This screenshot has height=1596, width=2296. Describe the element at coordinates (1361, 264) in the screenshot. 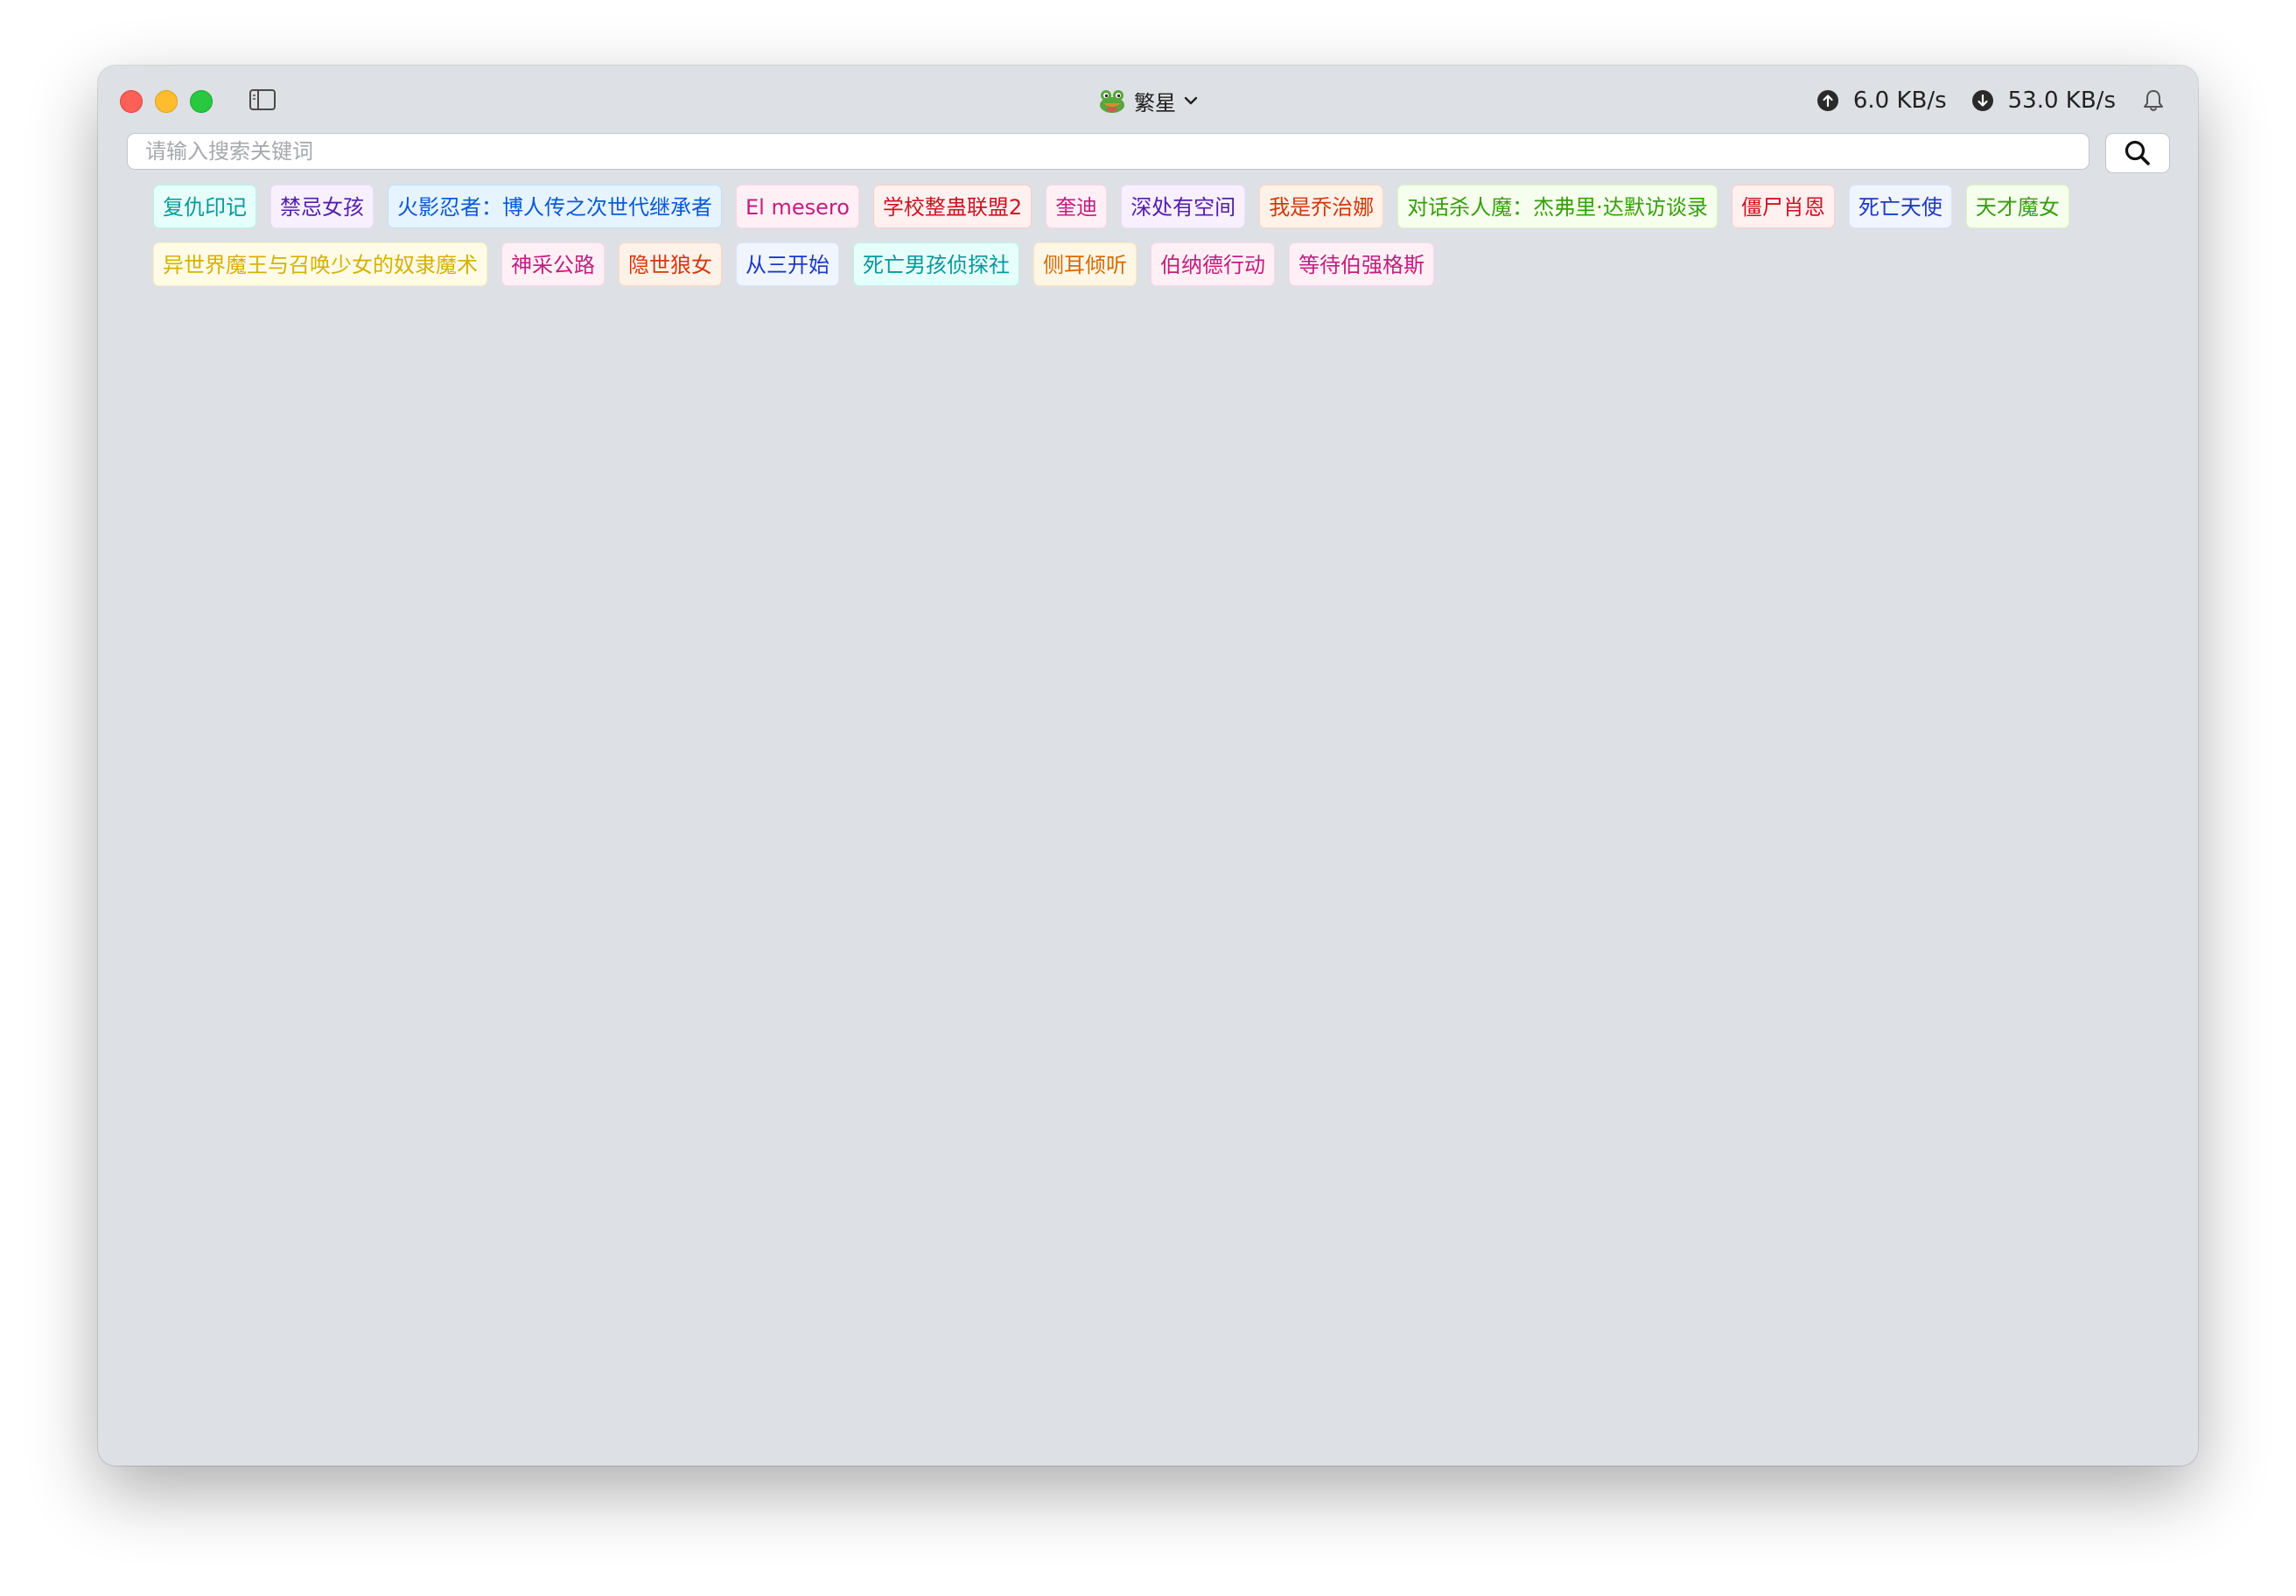

I see `search-tag: 等待伯强格斯` at that location.